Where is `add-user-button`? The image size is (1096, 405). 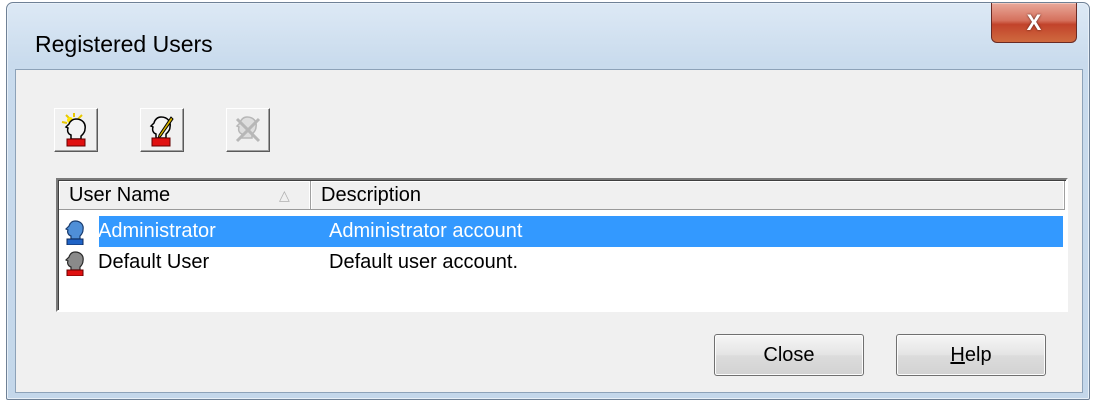
add-user-button is located at coordinates (76, 130).